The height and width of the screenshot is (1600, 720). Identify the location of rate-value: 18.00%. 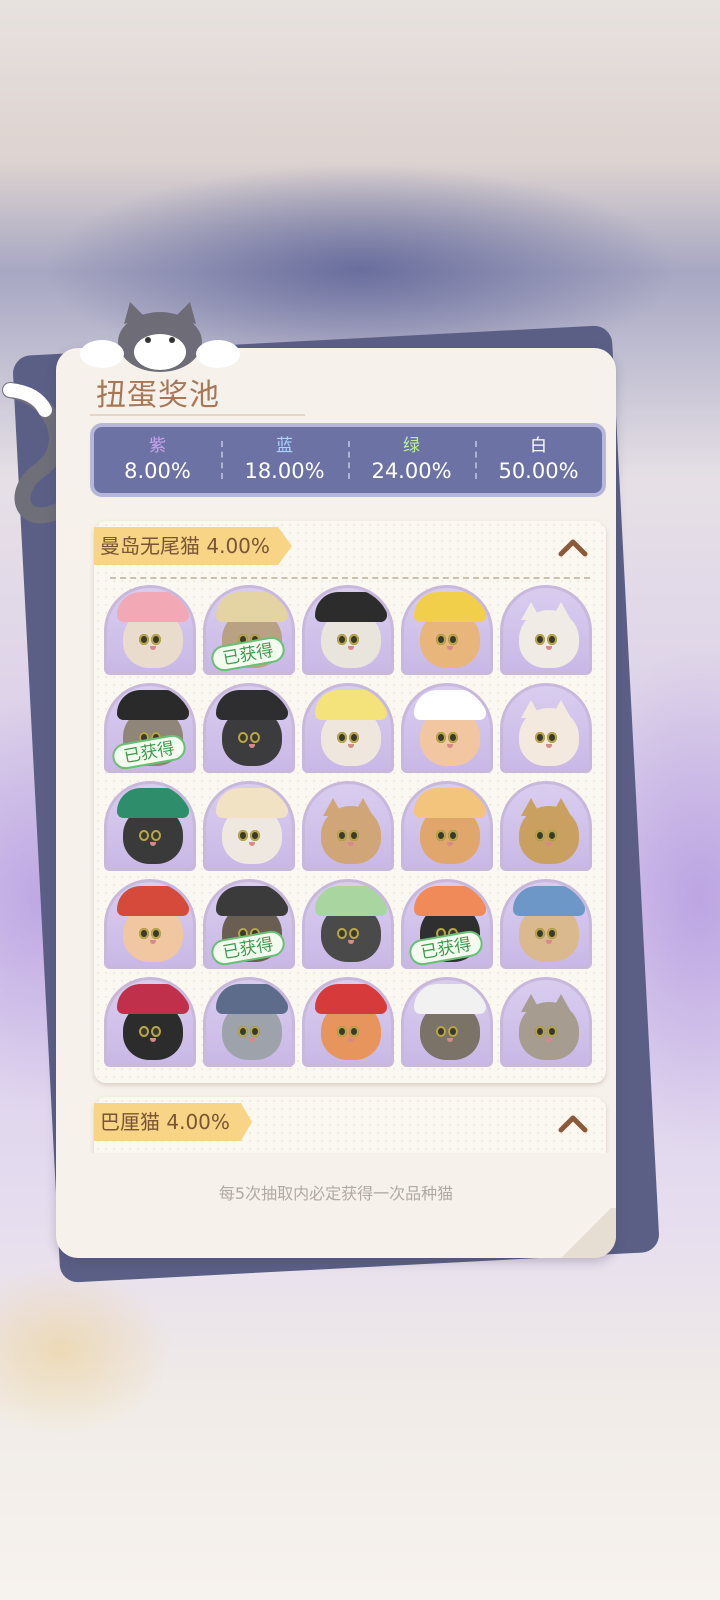
(284, 471).